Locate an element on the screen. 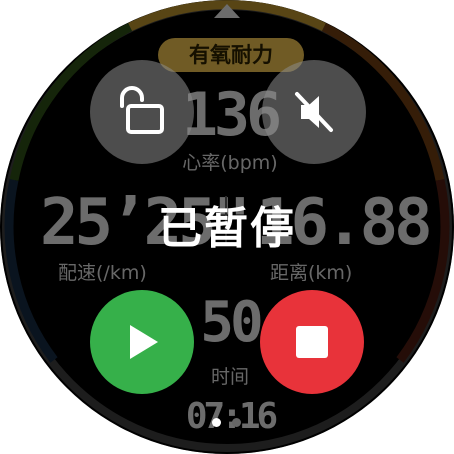 The image size is (454, 454). play-icon is located at coordinates (144, 342).